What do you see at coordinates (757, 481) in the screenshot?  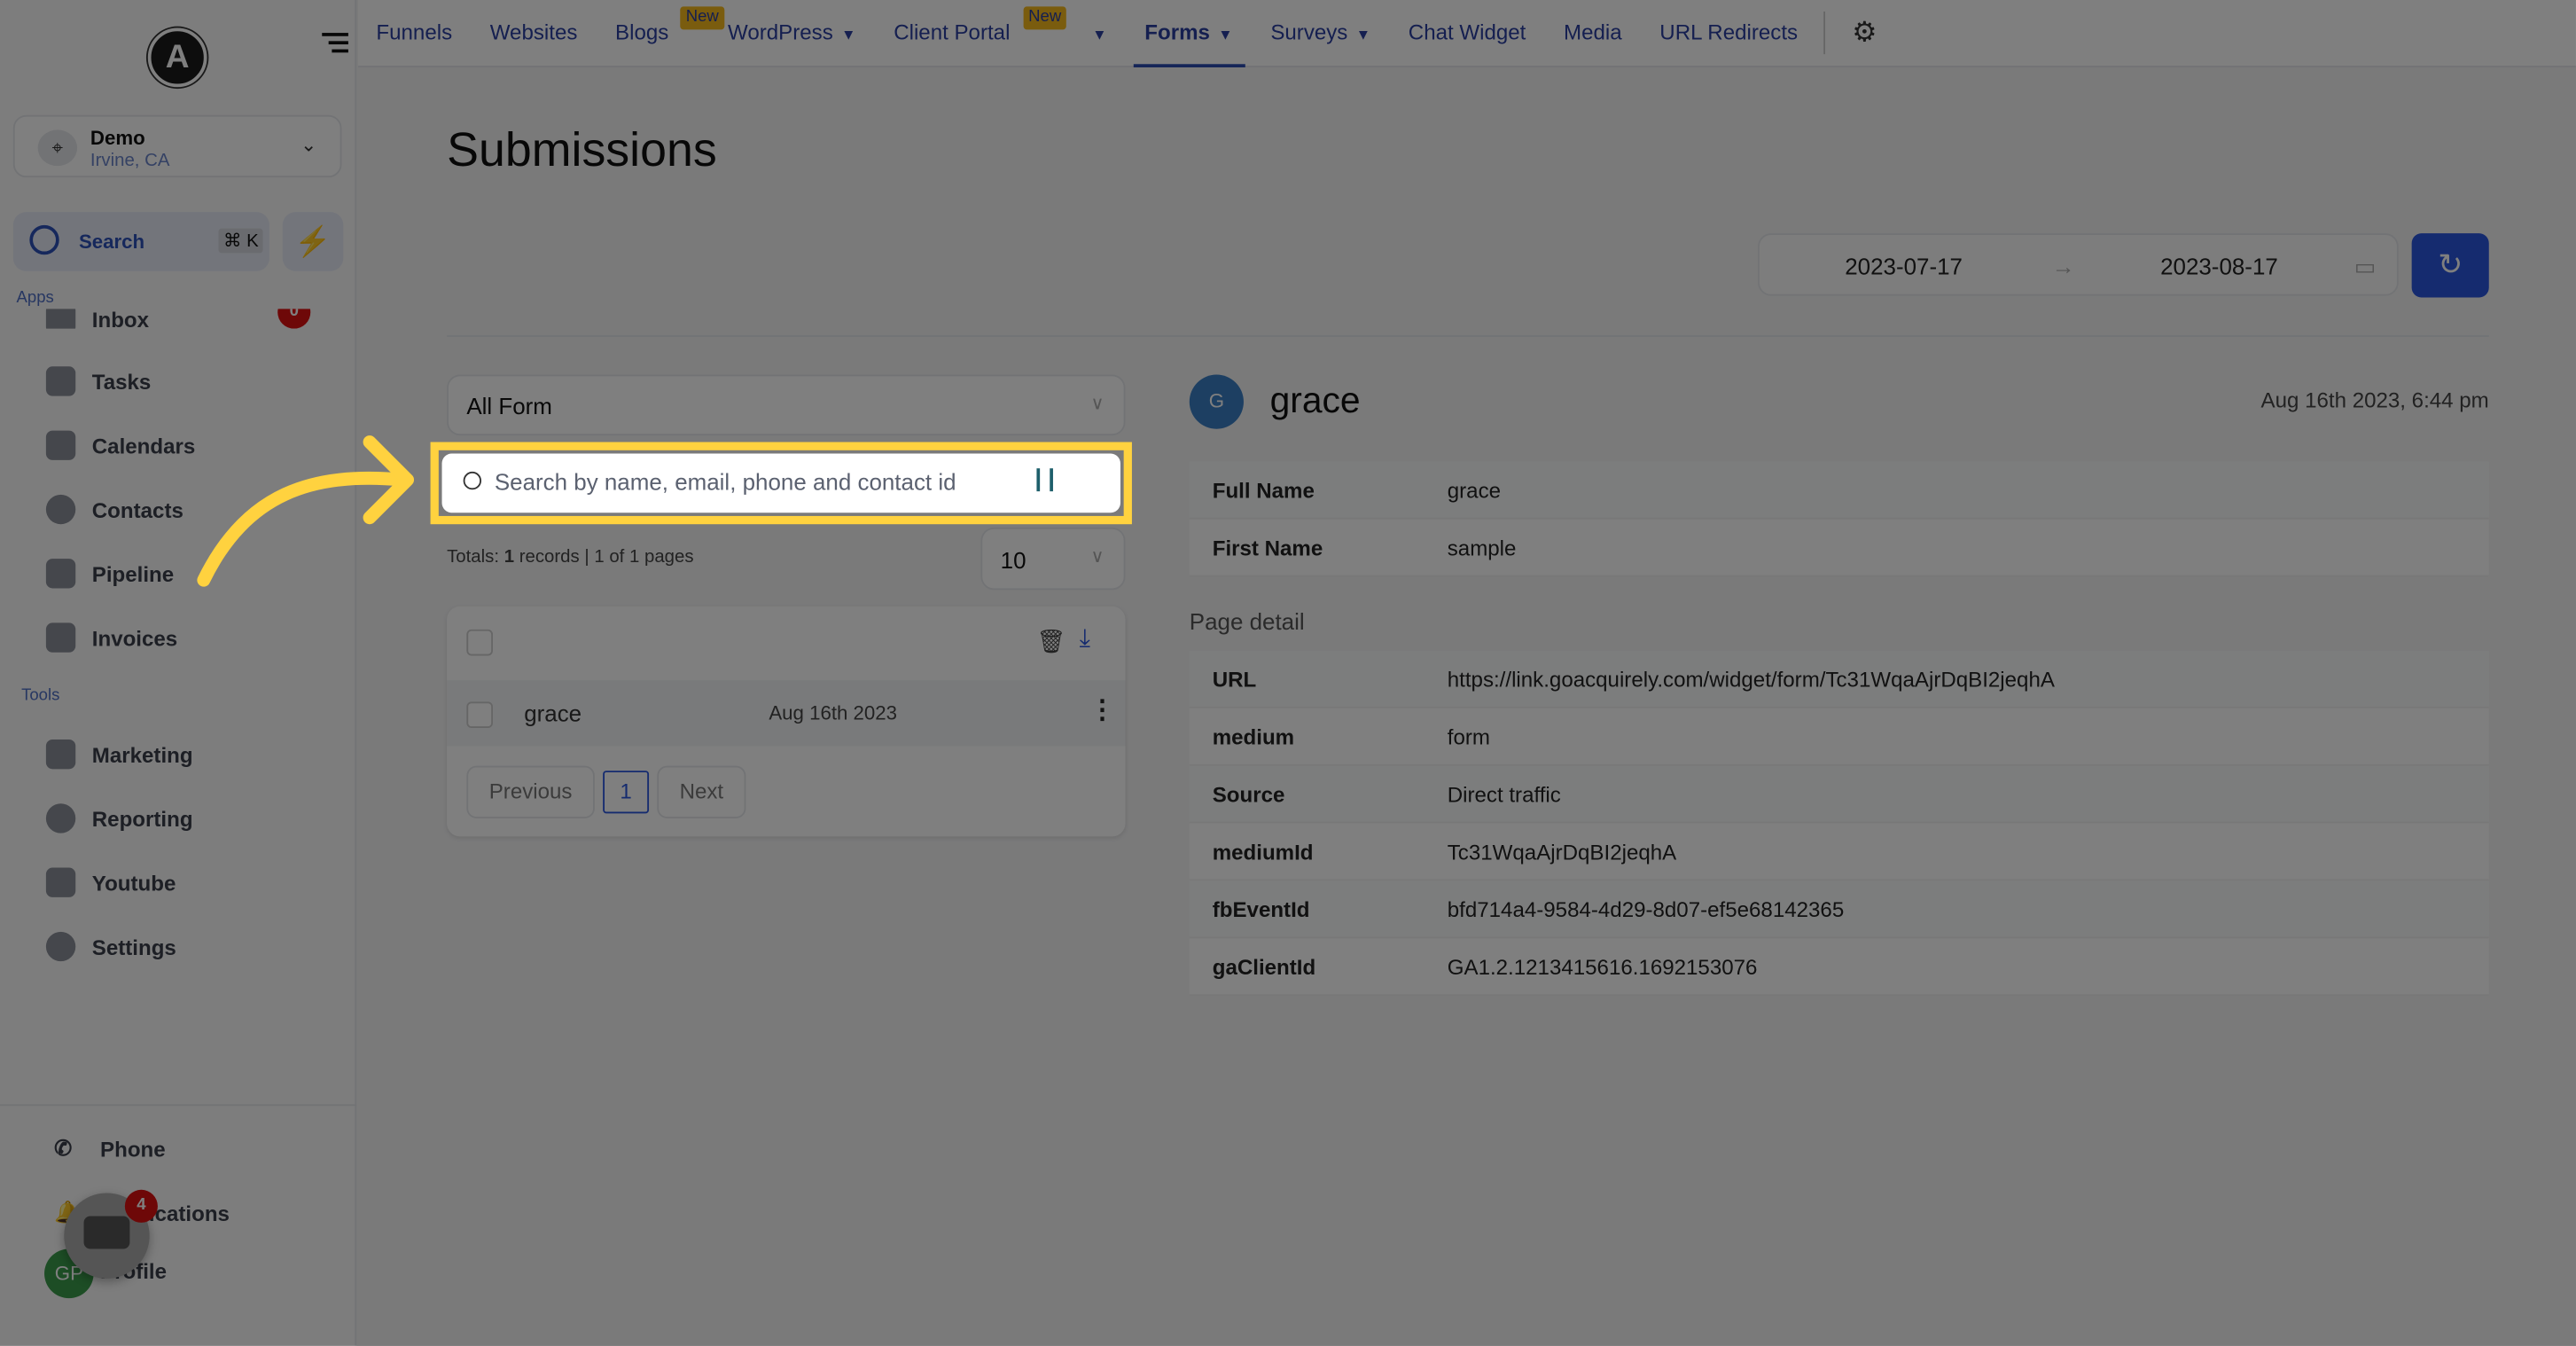 I see `submission-search-input` at bounding box center [757, 481].